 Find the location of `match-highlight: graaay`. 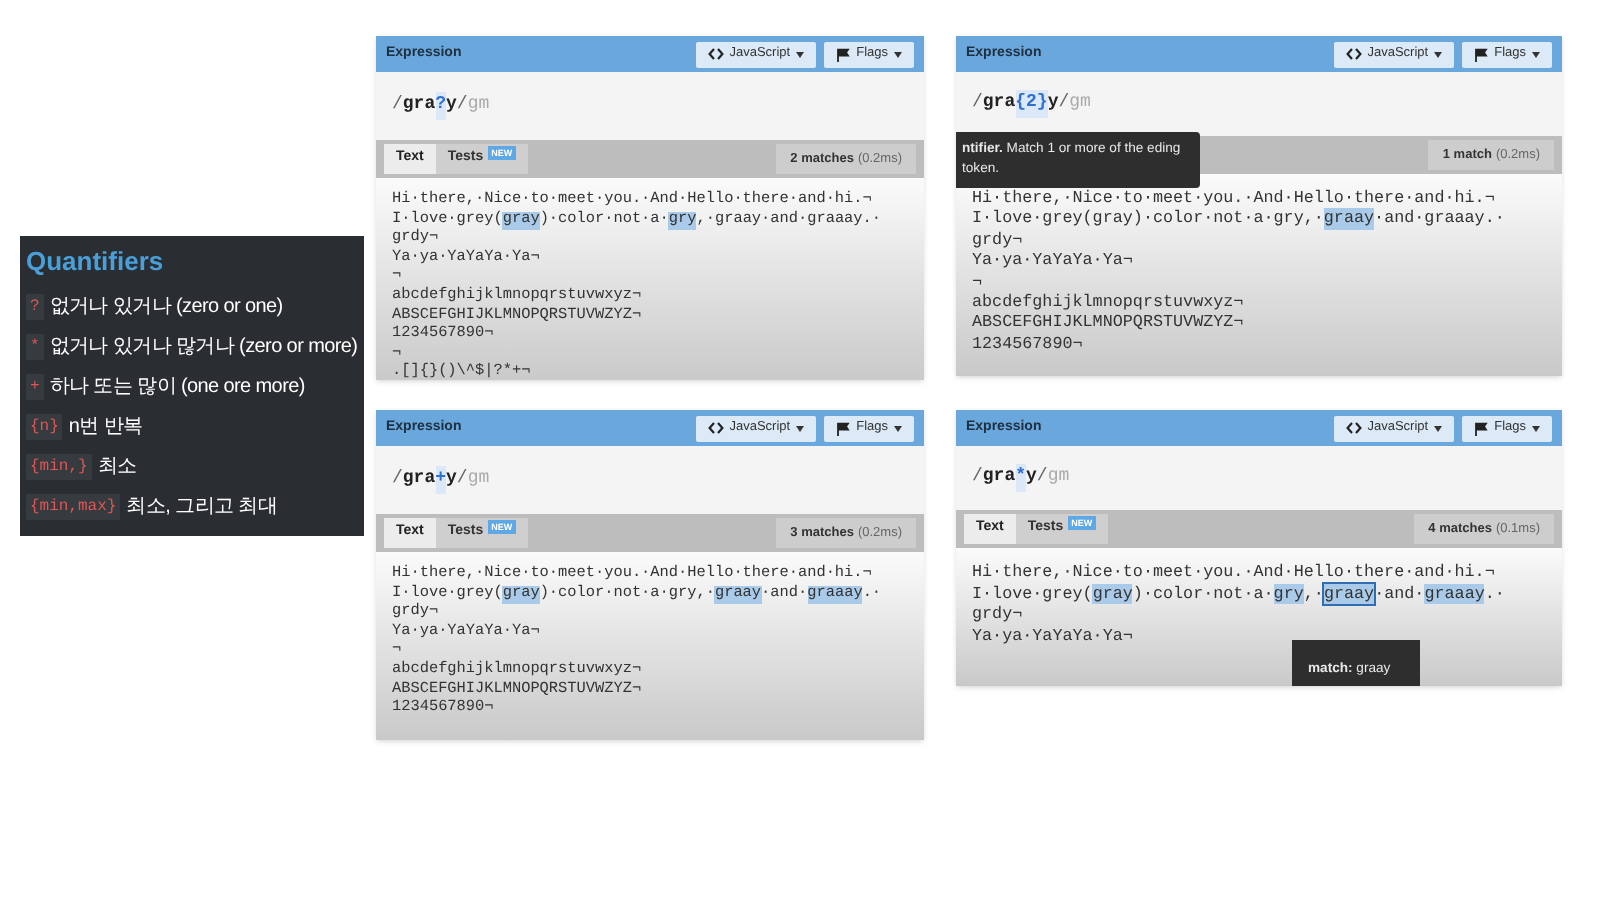

match-highlight: graaay is located at coordinates (1454, 594).